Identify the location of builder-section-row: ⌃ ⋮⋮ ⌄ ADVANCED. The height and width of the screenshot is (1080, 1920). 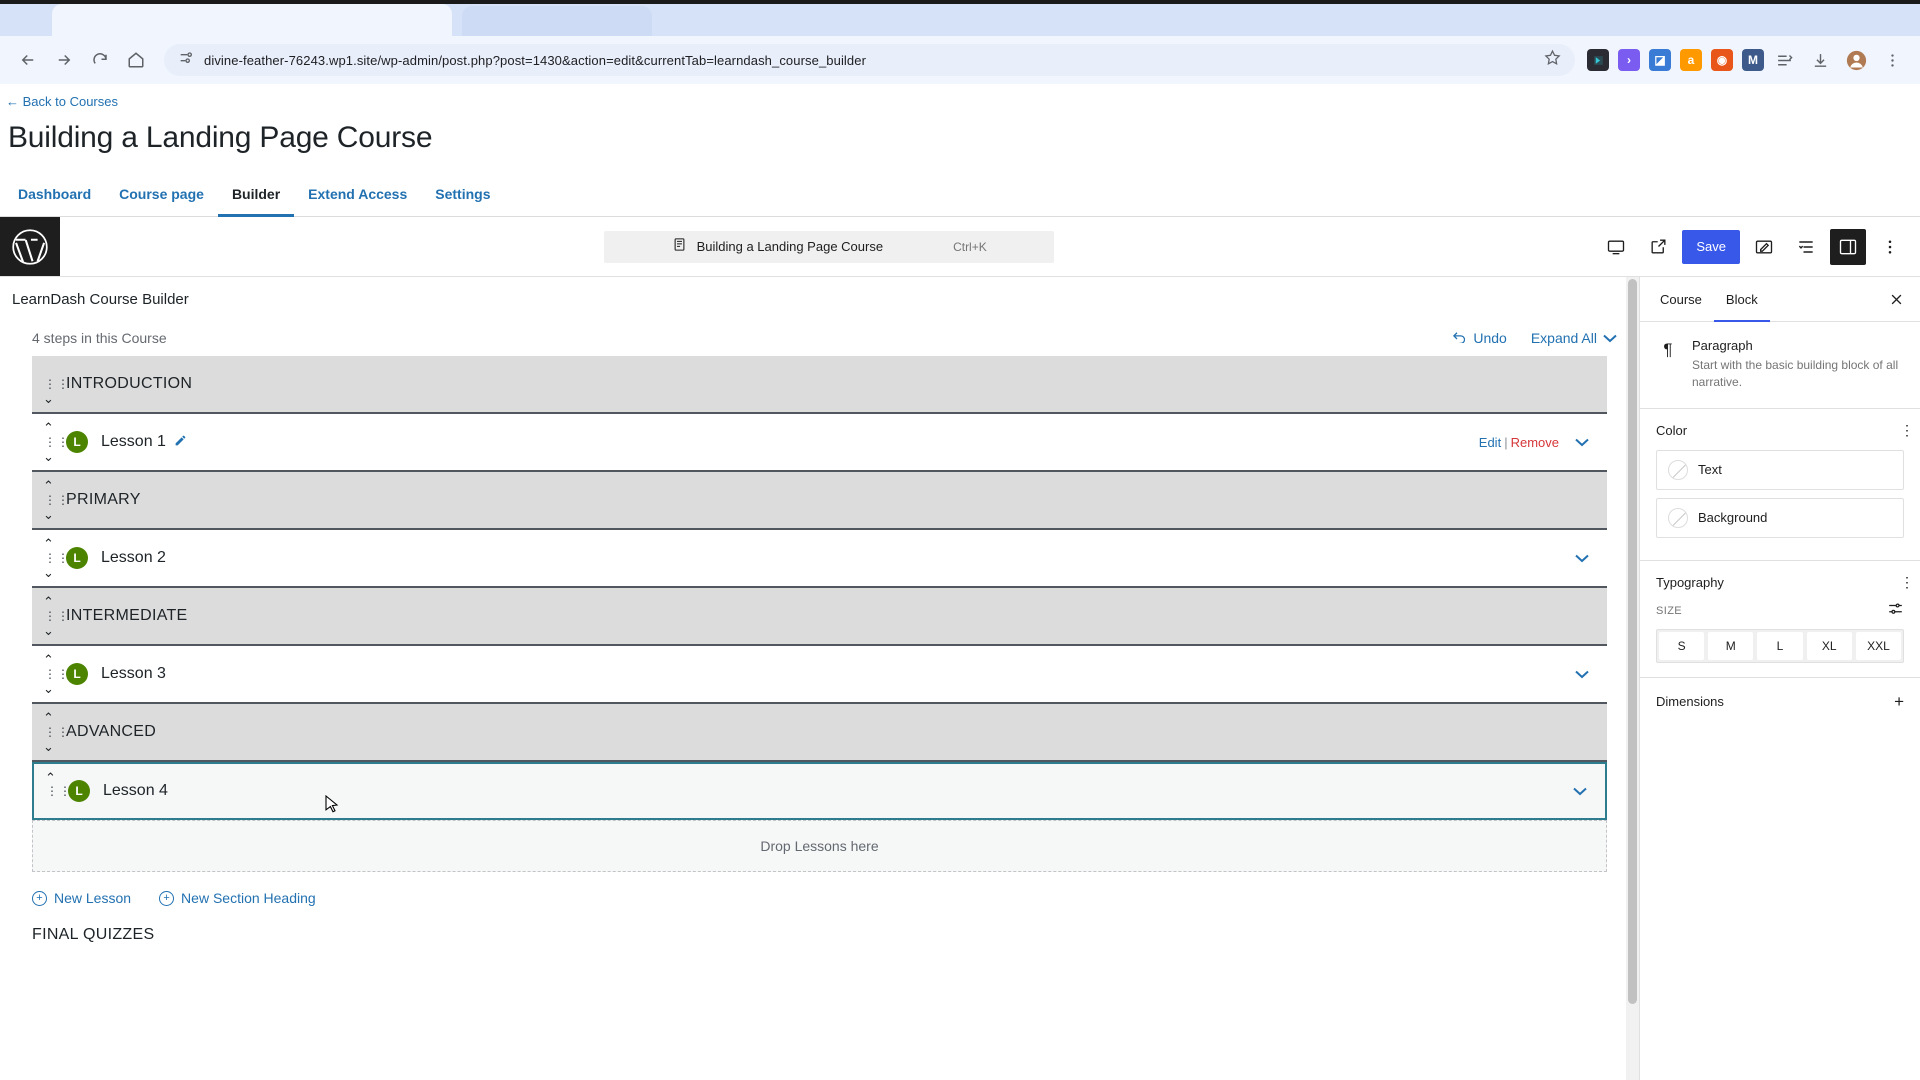
(819, 733).